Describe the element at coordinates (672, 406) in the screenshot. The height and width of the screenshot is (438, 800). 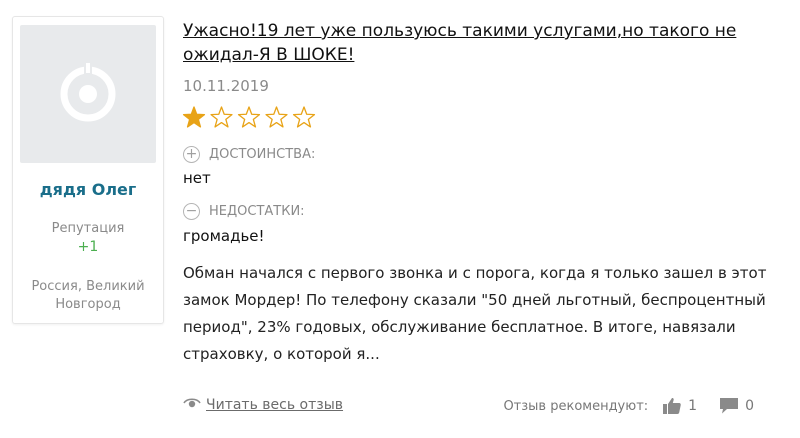
I see `thumbs-up-icon` at that location.